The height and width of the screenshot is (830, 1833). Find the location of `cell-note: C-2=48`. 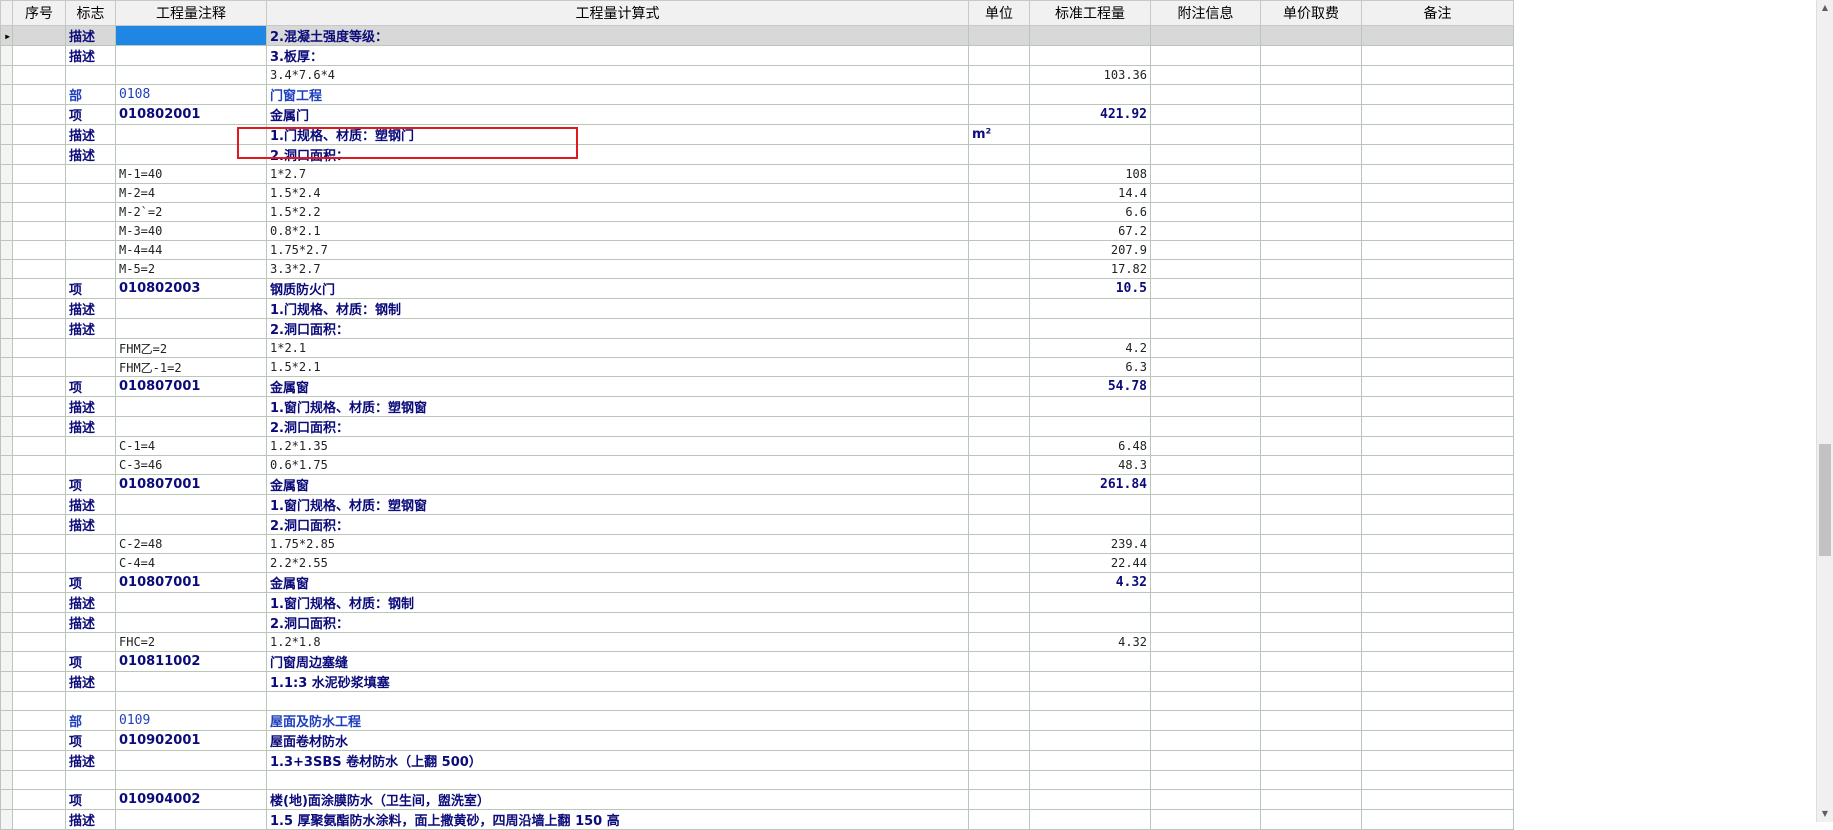

cell-note: C-2=48 is located at coordinates (191, 544).